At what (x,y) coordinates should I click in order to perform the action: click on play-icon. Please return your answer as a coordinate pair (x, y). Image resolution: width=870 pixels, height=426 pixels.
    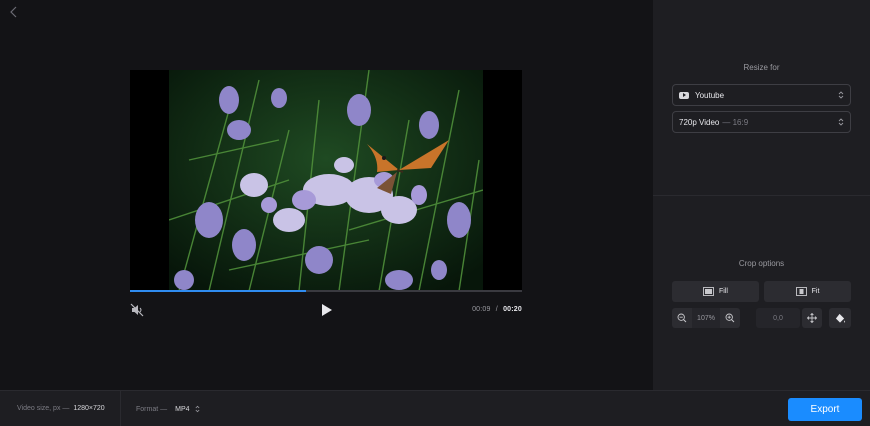
    Looking at the image, I should click on (327, 310).